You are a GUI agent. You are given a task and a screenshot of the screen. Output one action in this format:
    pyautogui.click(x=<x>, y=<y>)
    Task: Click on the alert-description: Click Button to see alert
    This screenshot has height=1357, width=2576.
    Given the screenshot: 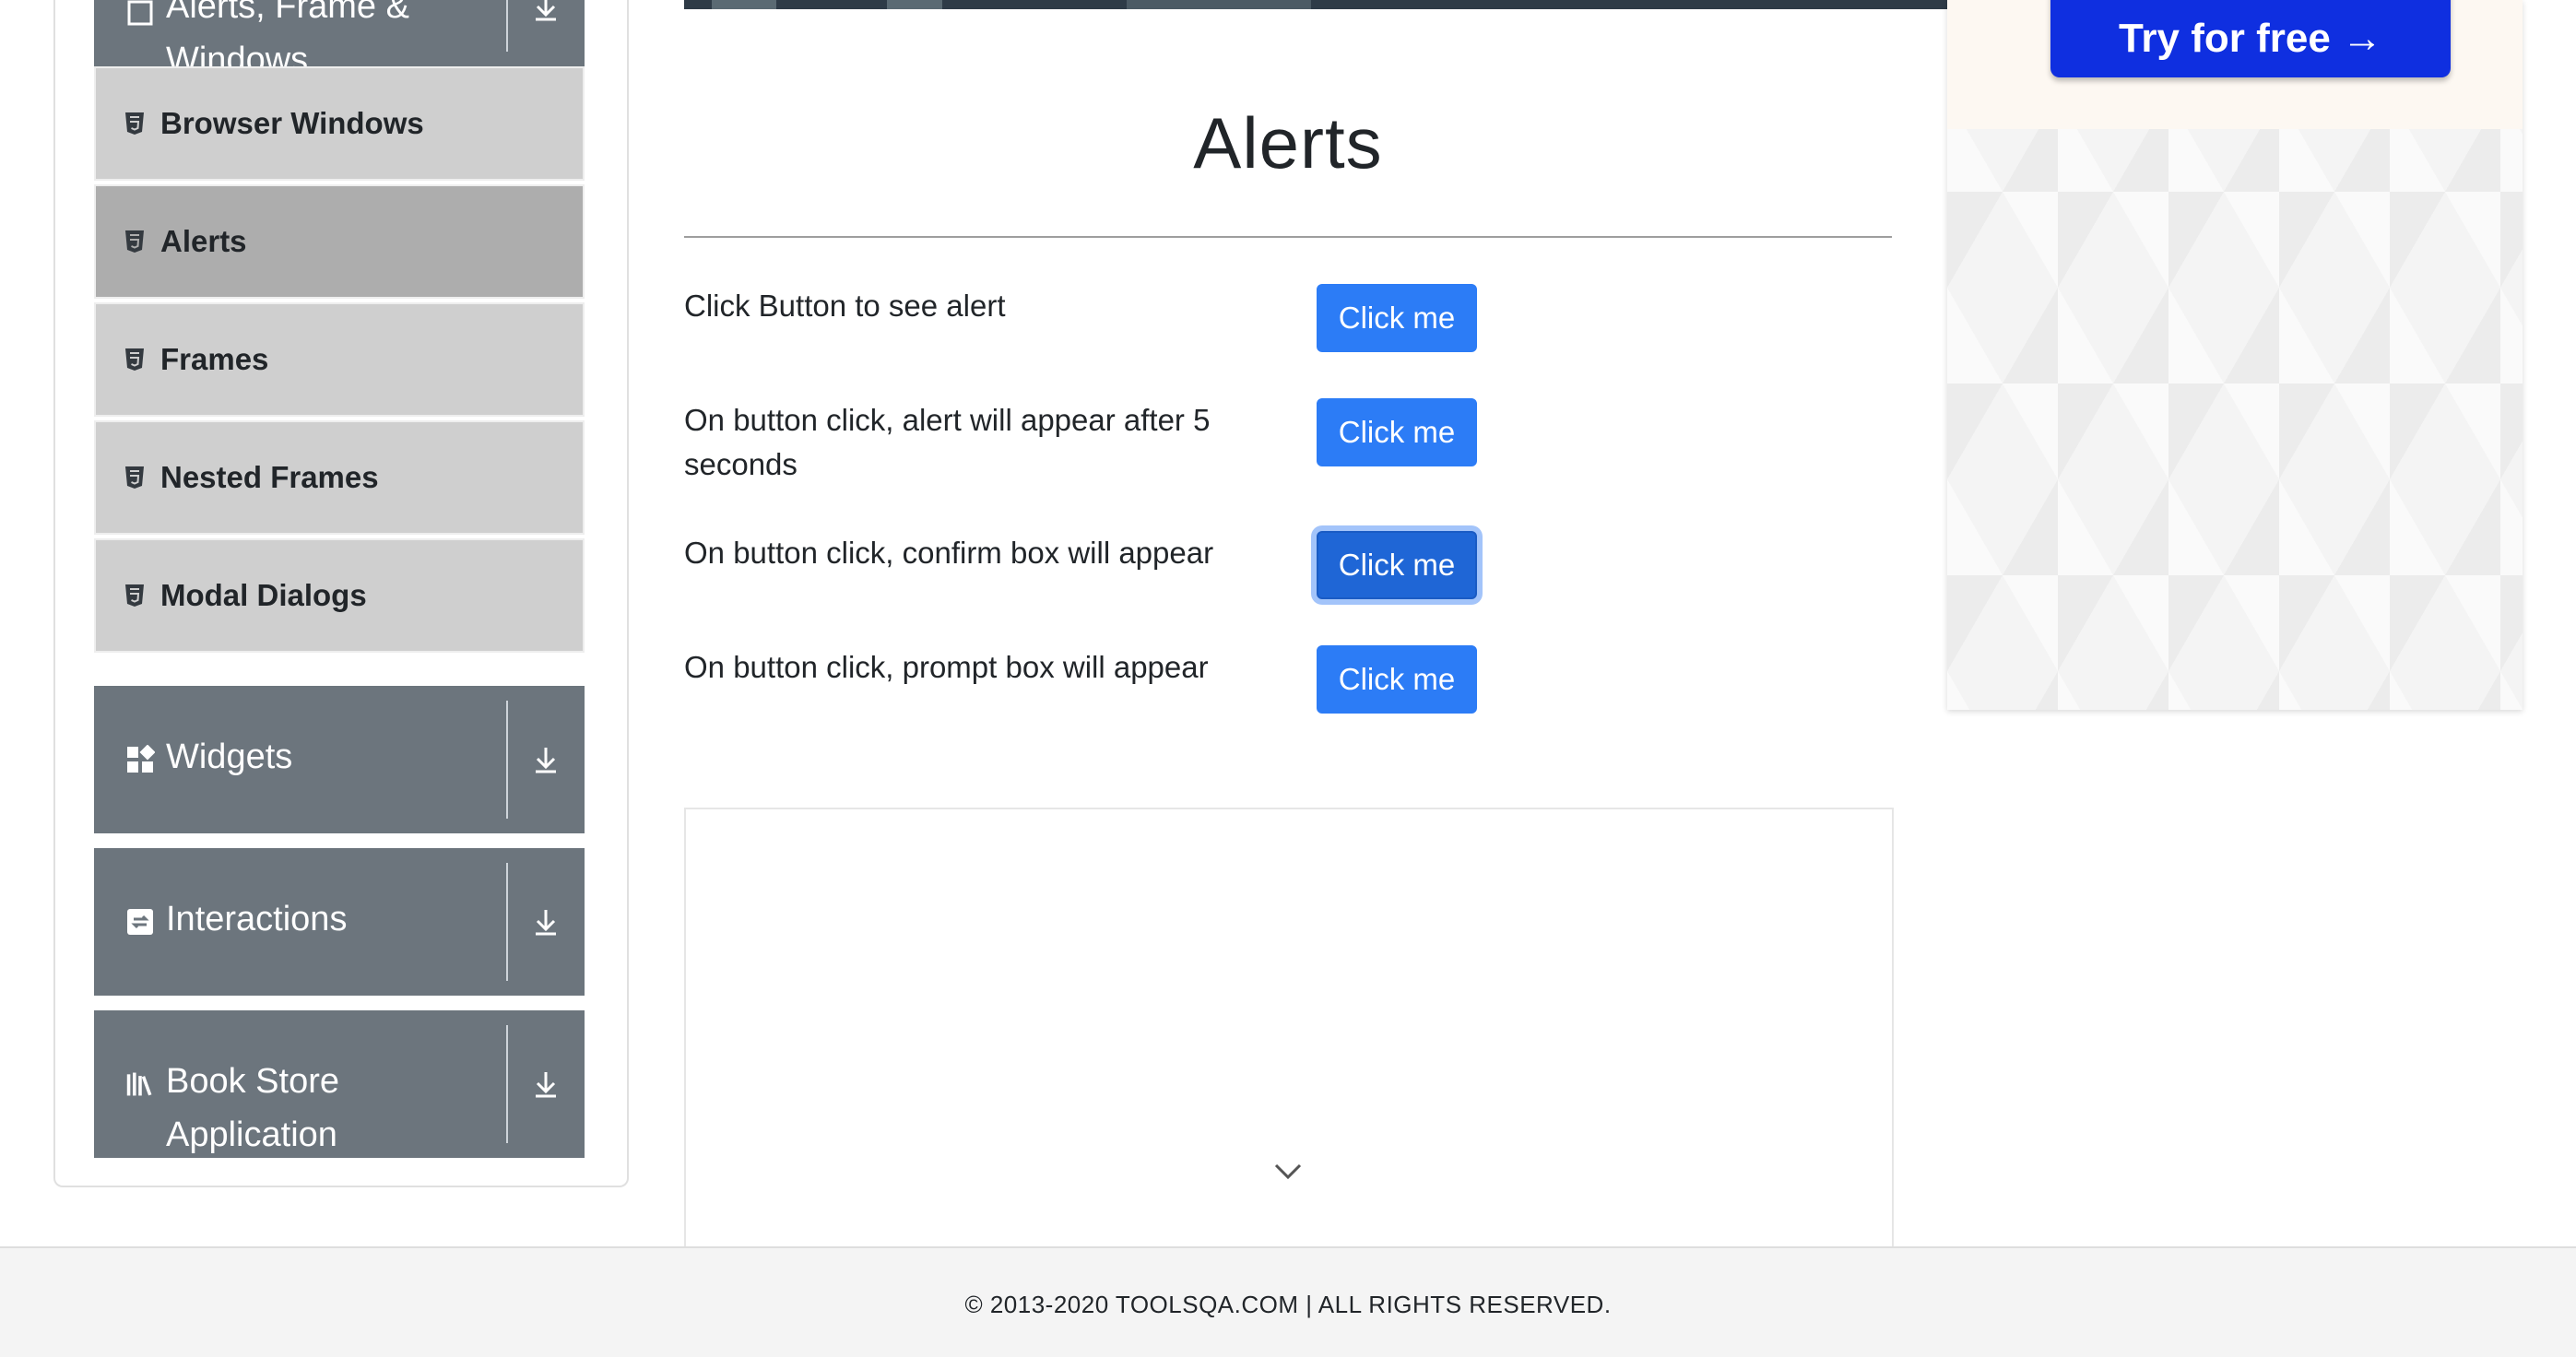 What is the action you would take?
    pyautogui.click(x=845, y=306)
    